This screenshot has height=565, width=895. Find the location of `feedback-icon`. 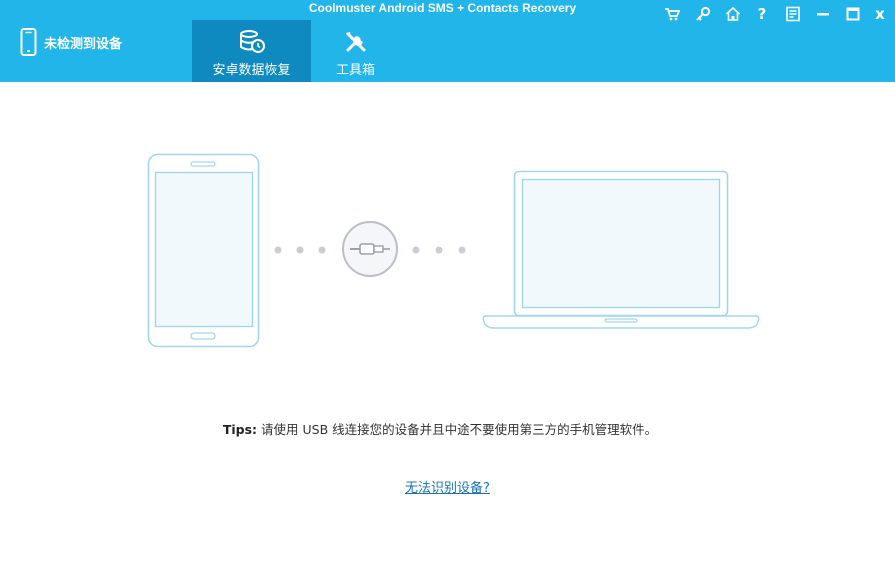

feedback-icon is located at coordinates (793, 14).